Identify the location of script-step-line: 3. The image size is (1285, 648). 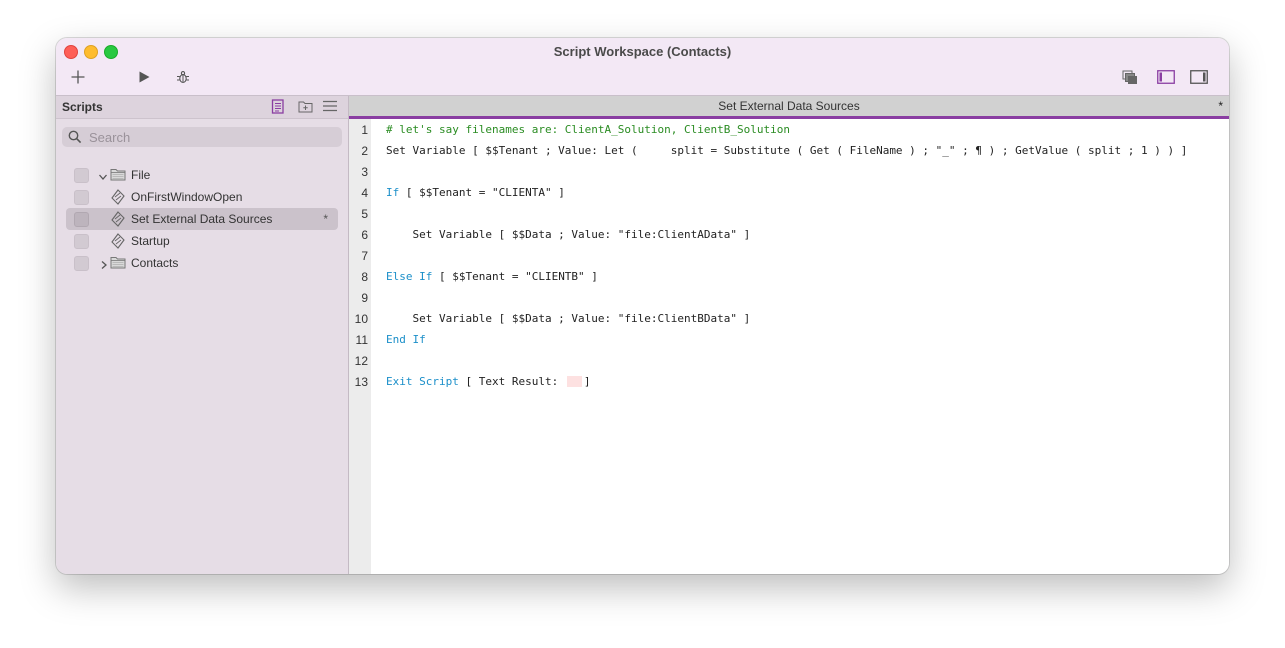
(789, 172).